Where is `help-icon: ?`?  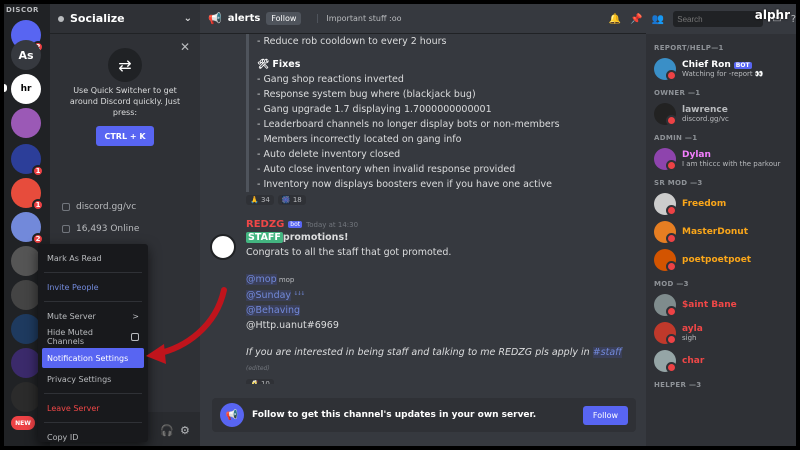 help-icon: ? is located at coordinates (793, 19).